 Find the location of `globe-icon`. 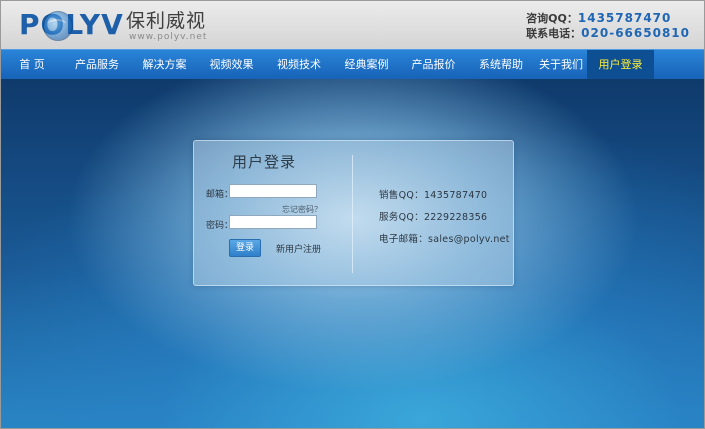

globe-icon is located at coordinates (58, 26).